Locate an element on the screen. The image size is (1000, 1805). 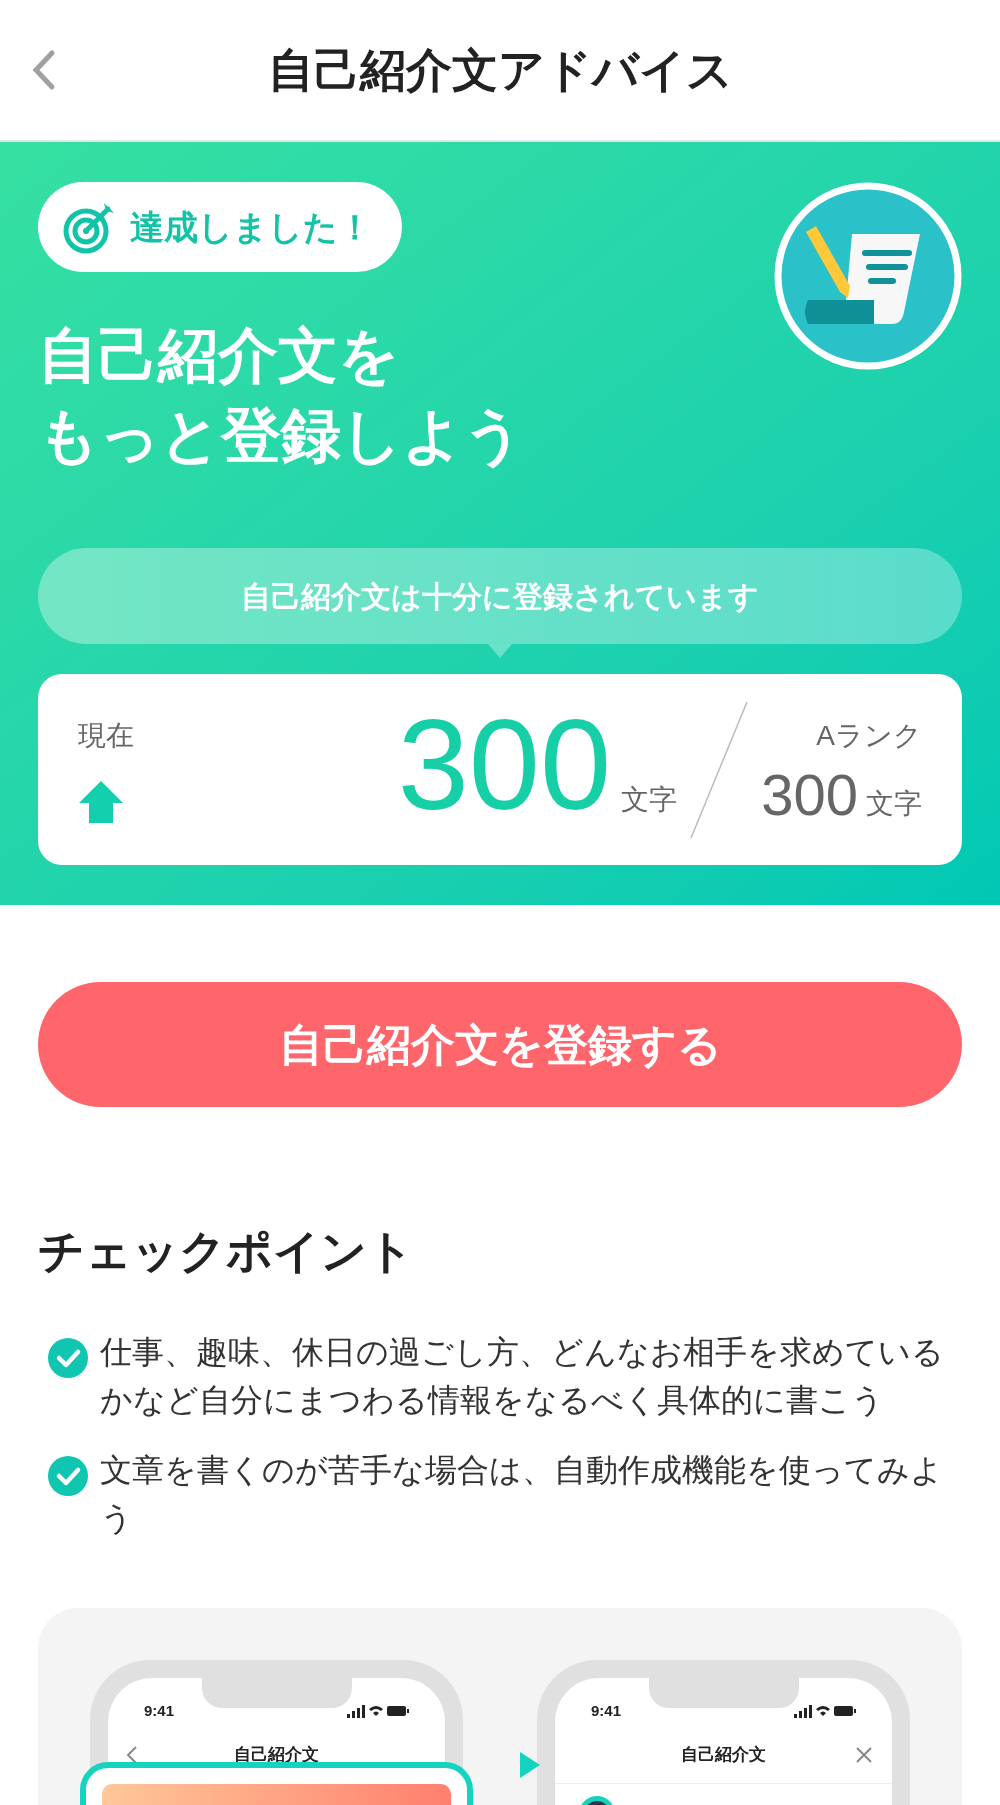
badge-text: 達成しました！ is located at coordinates (251, 227).